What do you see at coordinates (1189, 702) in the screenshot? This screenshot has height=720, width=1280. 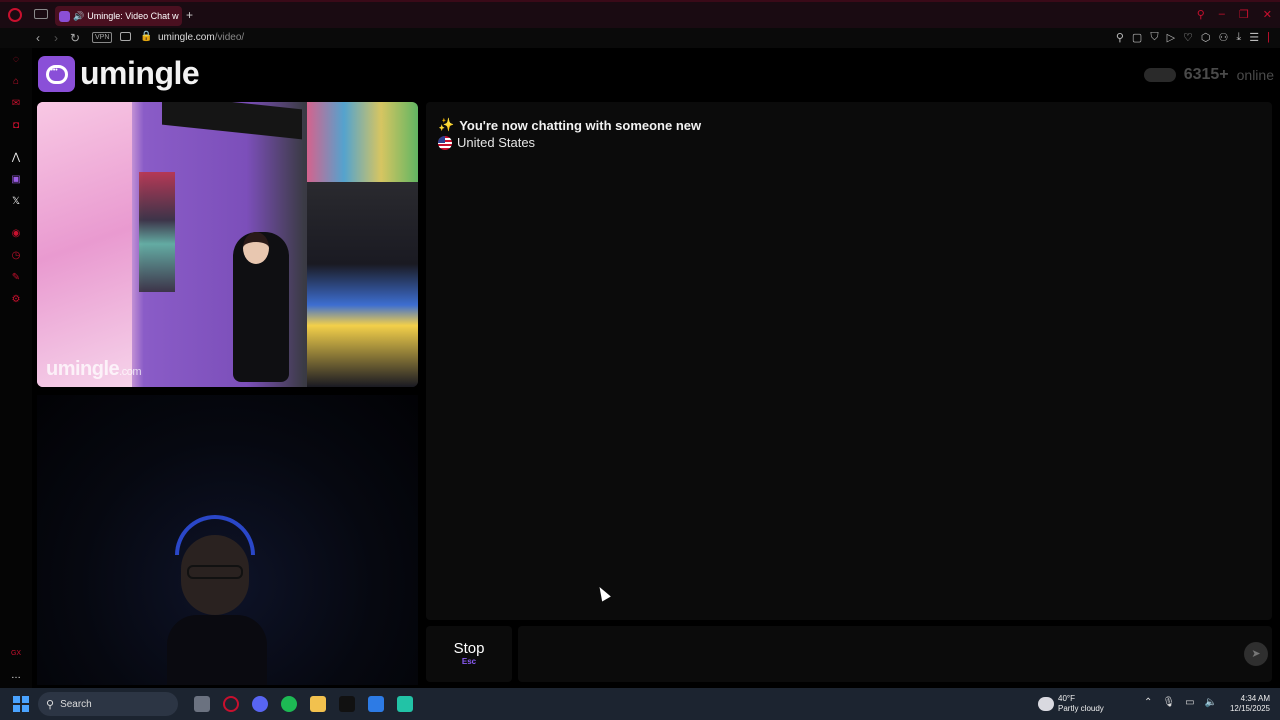 I see `display-icon: ▭` at bounding box center [1189, 702].